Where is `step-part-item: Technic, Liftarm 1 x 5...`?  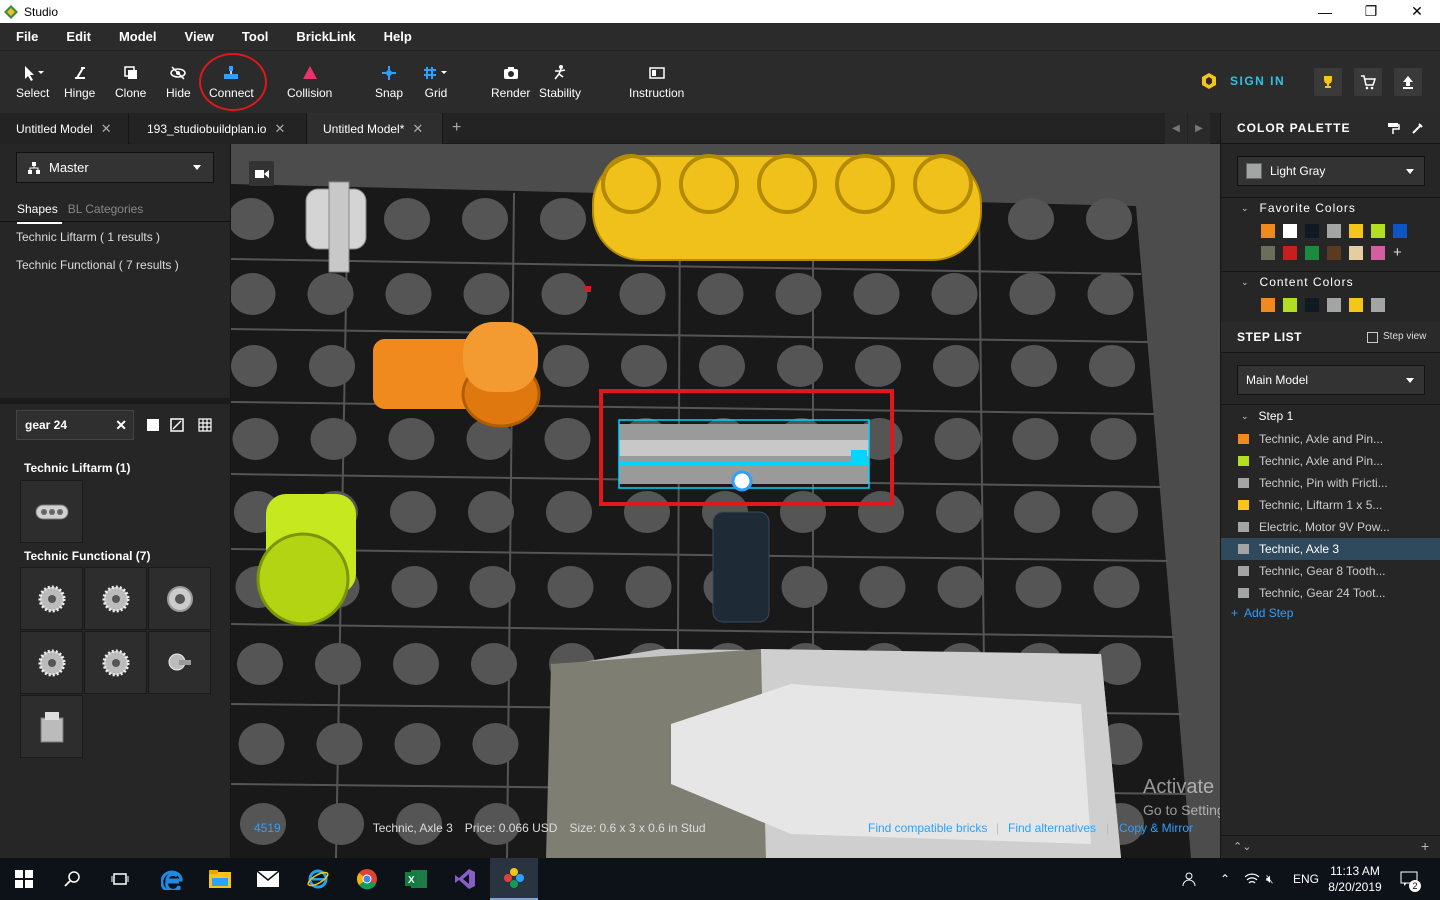 step-part-item: Technic, Liftarm 1 x 5... is located at coordinates (1330, 505).